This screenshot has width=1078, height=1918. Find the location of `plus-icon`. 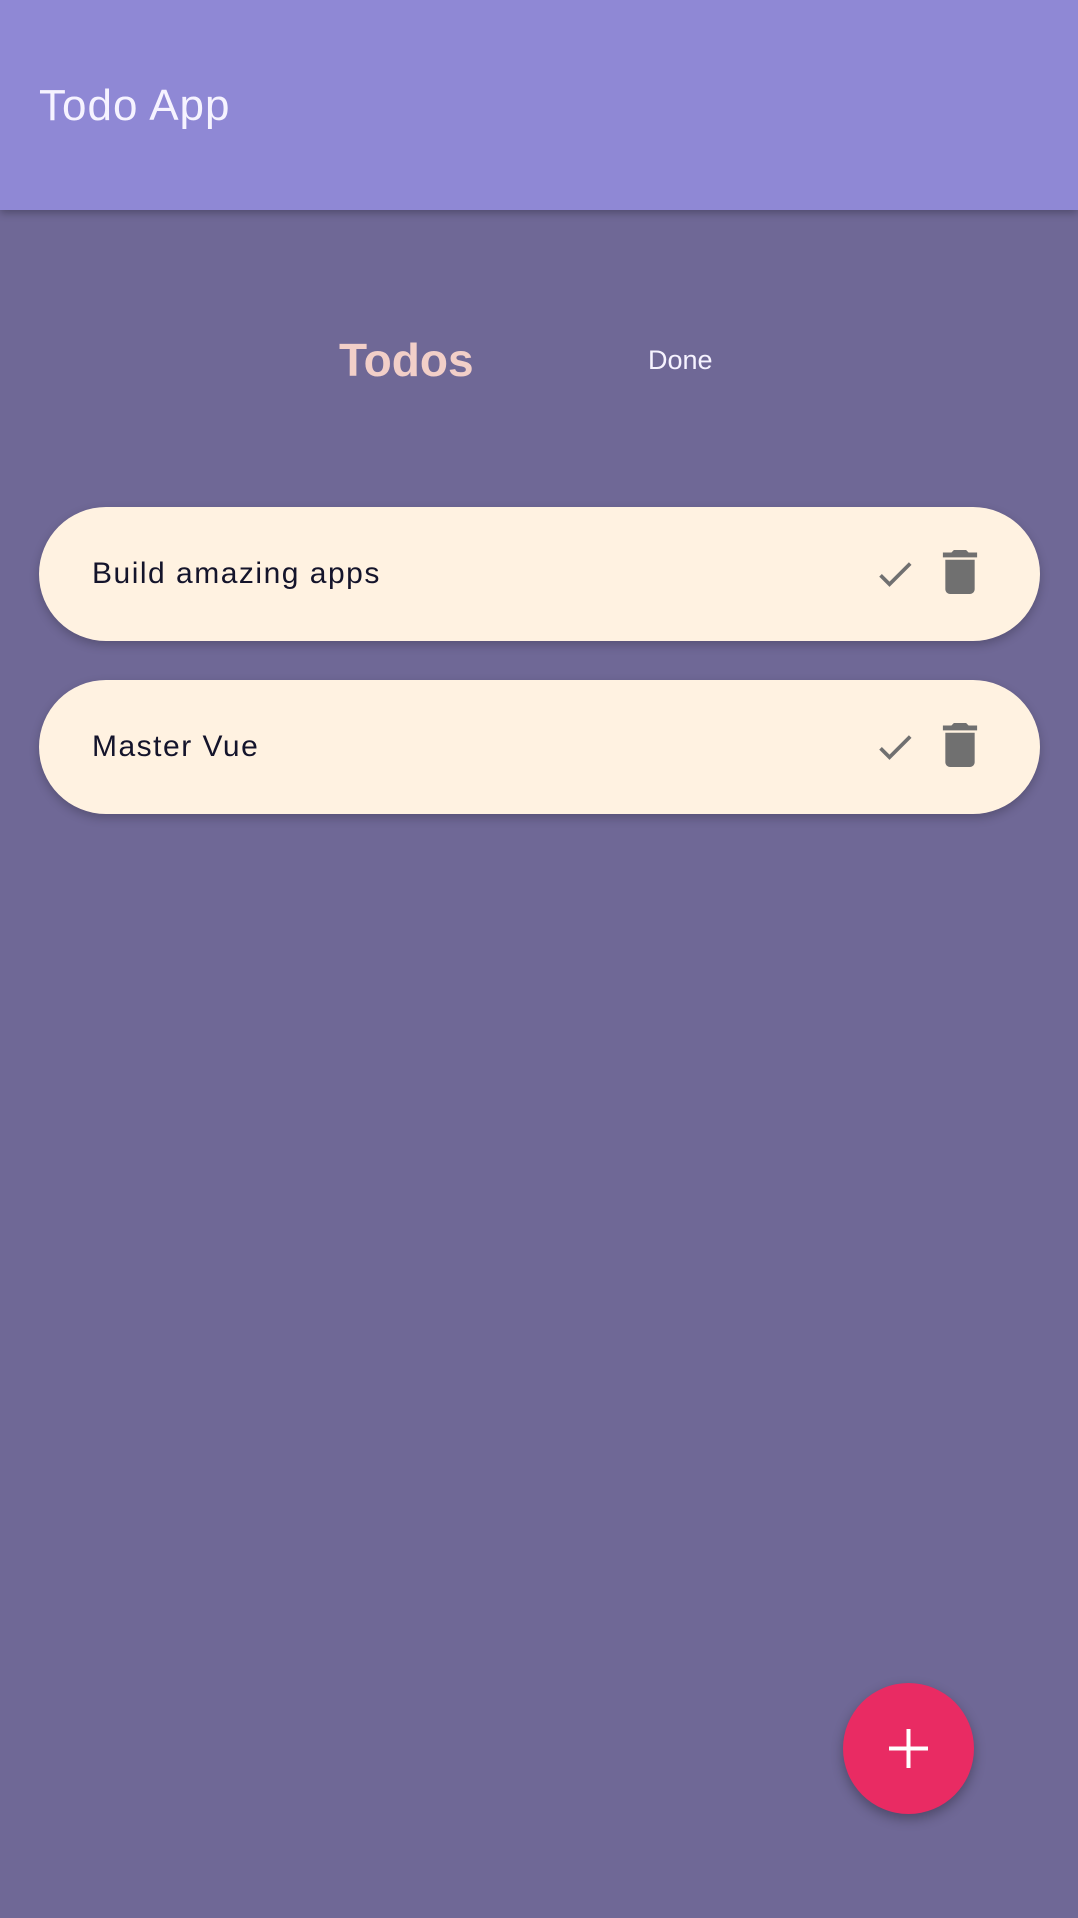

plus-icon is located at coordinates (908, 1748).